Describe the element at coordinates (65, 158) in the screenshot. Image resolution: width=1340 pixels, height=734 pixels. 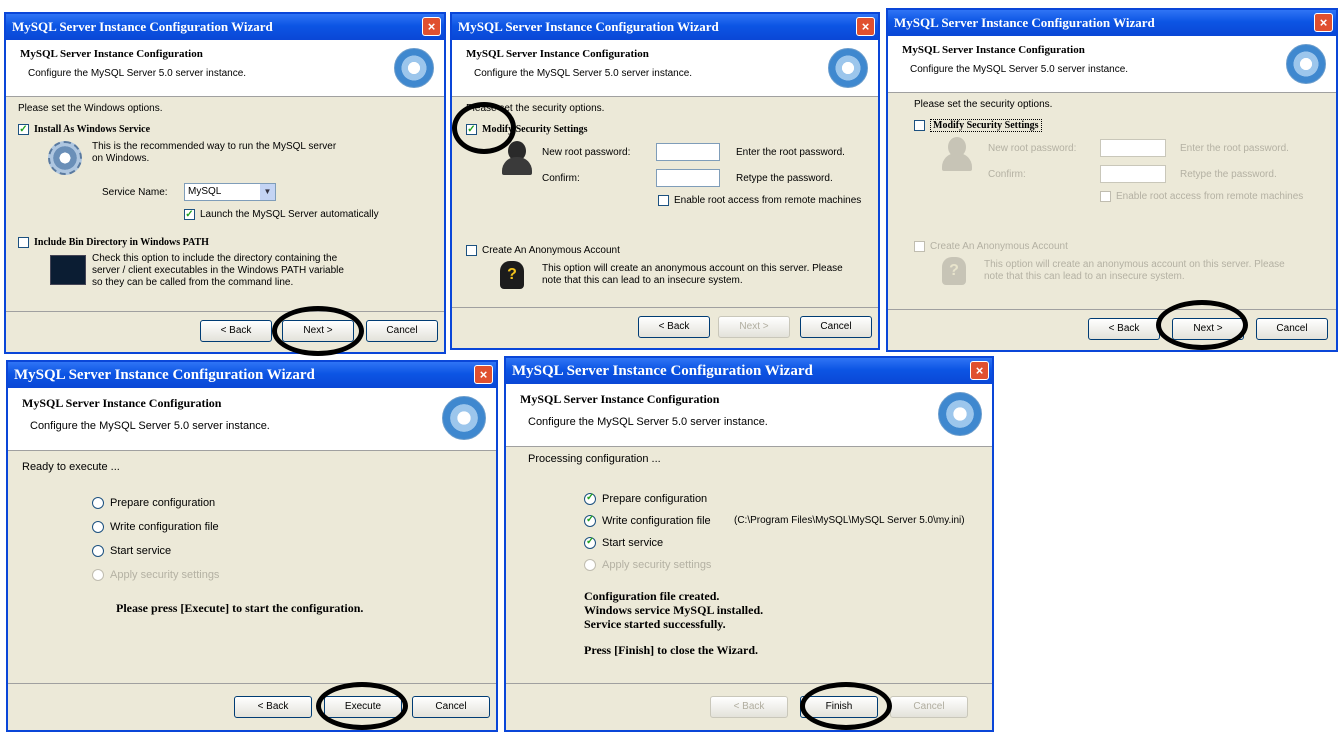
I see `service-gear-icon` at that location.